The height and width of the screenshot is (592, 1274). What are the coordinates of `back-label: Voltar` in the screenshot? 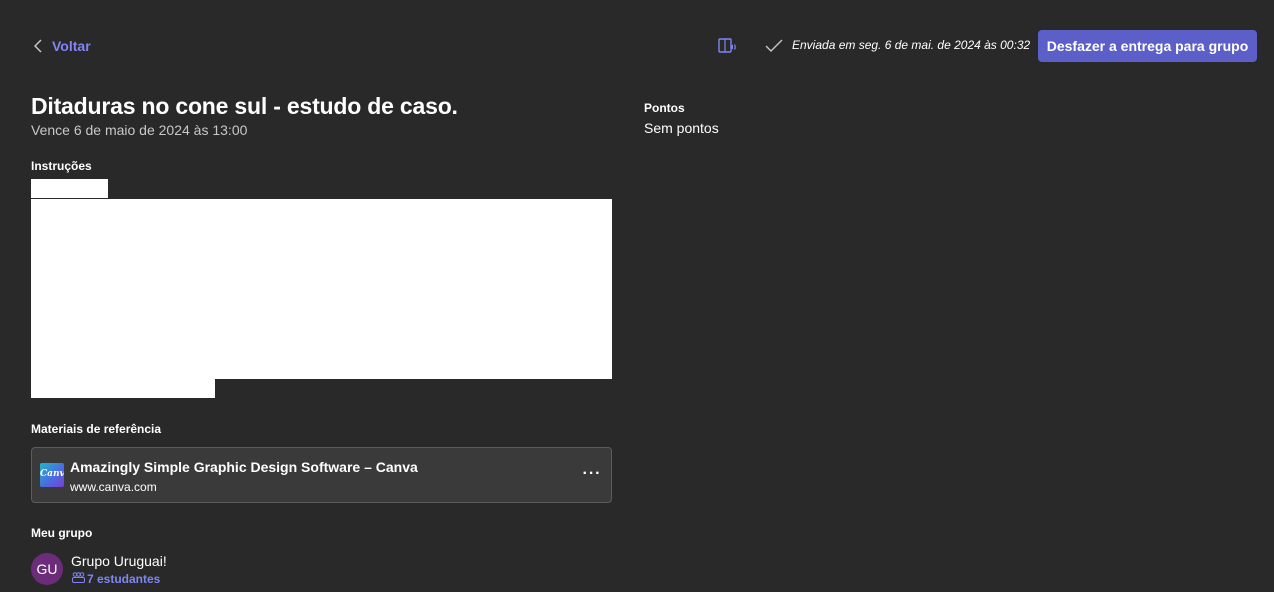 It's located at (71, 46).